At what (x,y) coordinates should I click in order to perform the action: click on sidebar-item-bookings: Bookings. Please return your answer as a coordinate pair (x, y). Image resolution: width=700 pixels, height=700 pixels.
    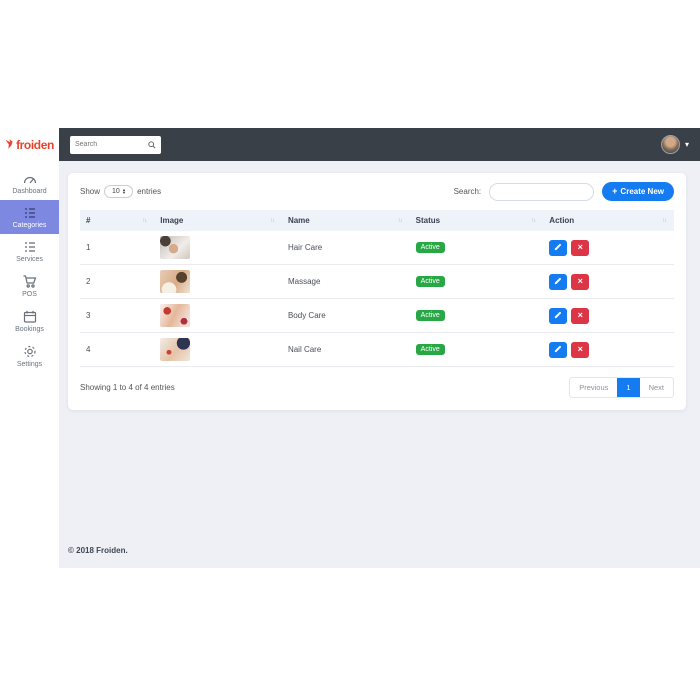
    Looking at the image, I should click on (29, 320).